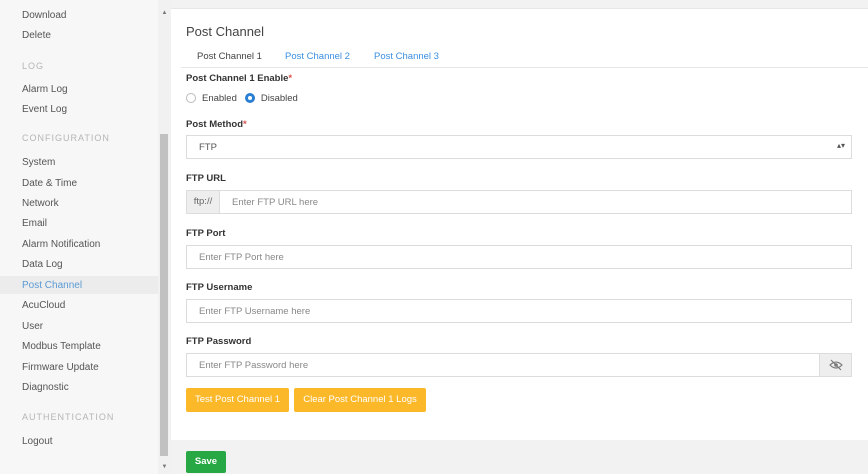 The width and height of the screenshot is (868, 474). What do you see at coordinates (164, 295) in the screenshot?
I see `sidebar-scroll-thumb` at bounding box center [164, 295].